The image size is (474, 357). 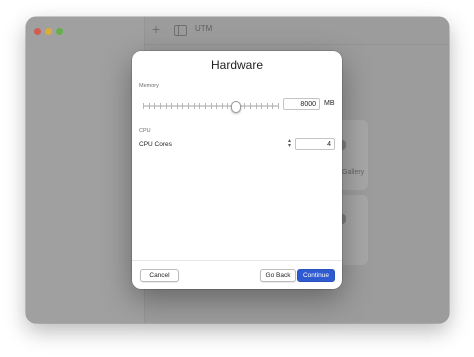 What do you see at coordinates (236, 107) in the screenshot?
I see `memory-slider-knob` at bounding box center [236, 107].